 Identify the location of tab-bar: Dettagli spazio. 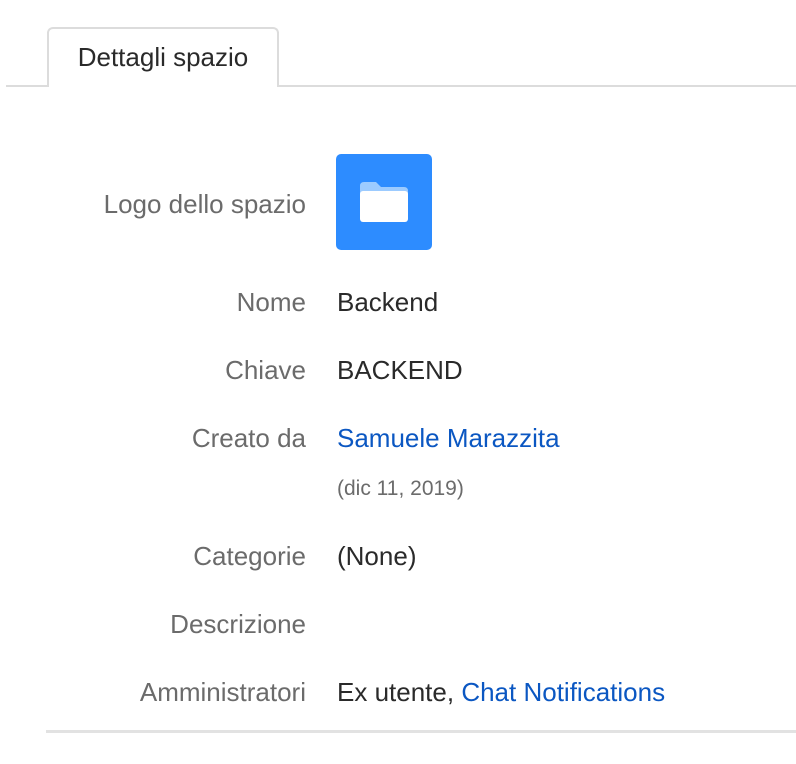
(401, 57).